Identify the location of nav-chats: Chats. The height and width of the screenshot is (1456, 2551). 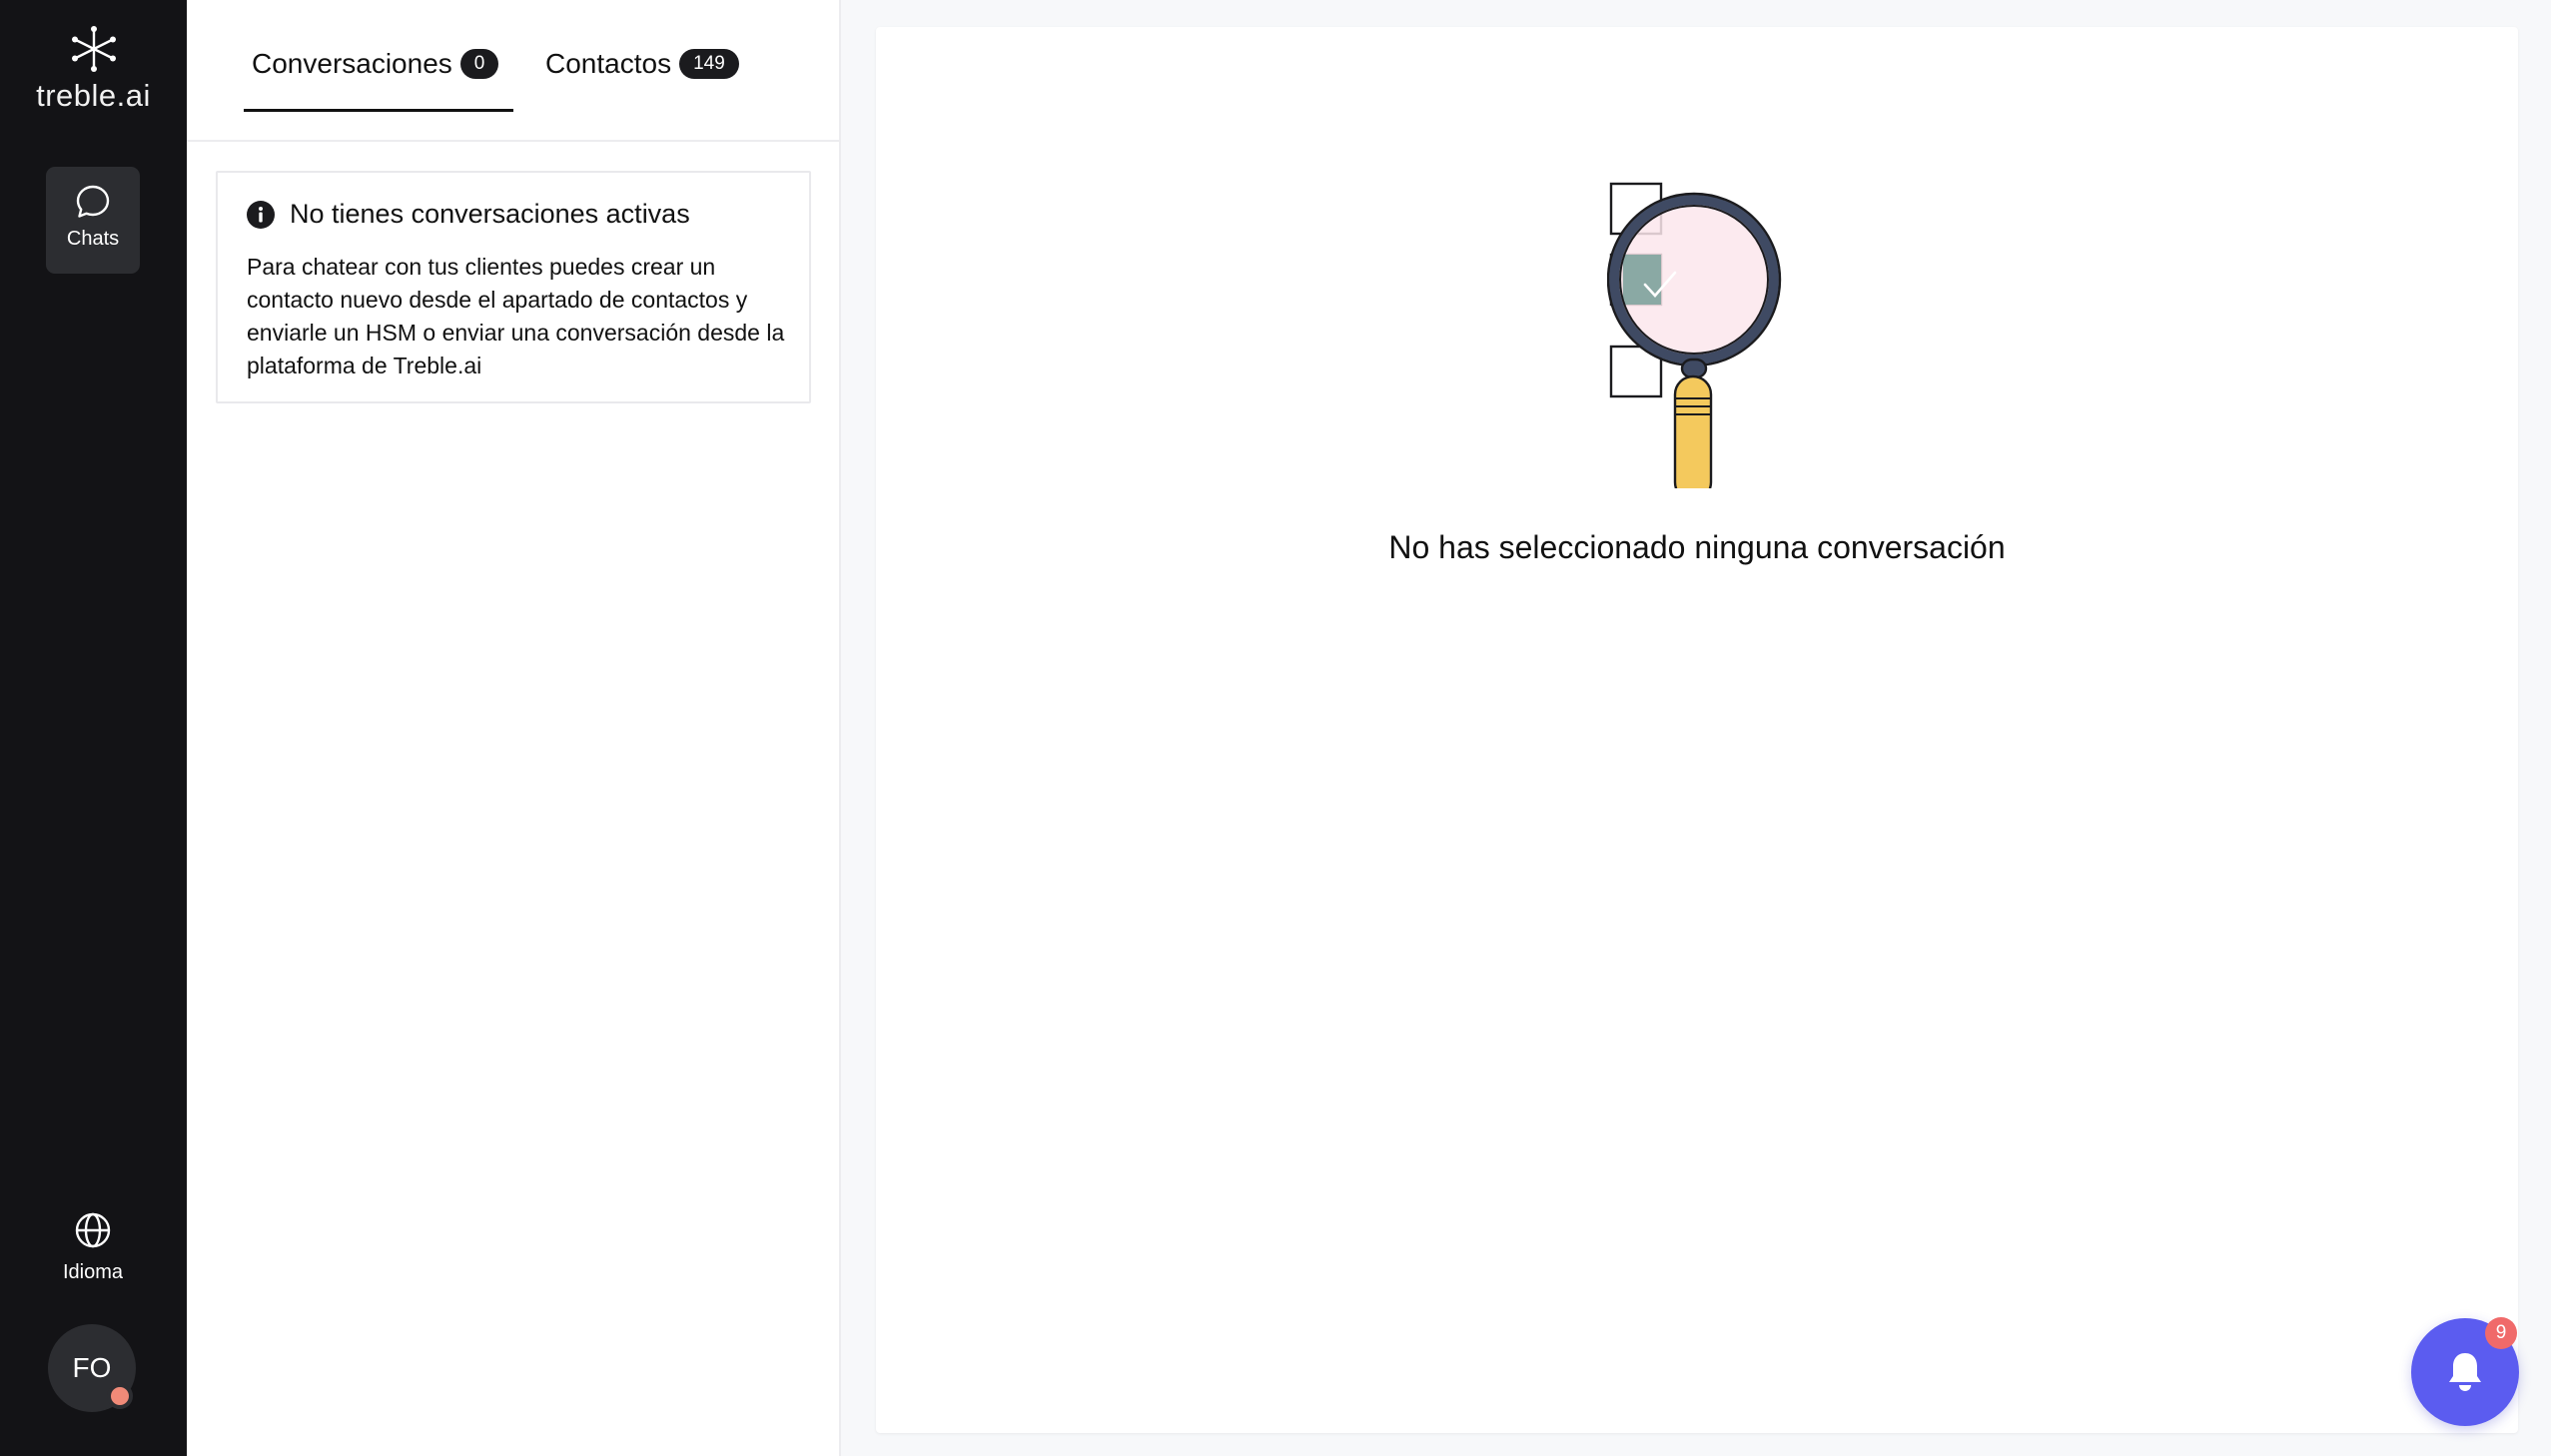
(93, 220).